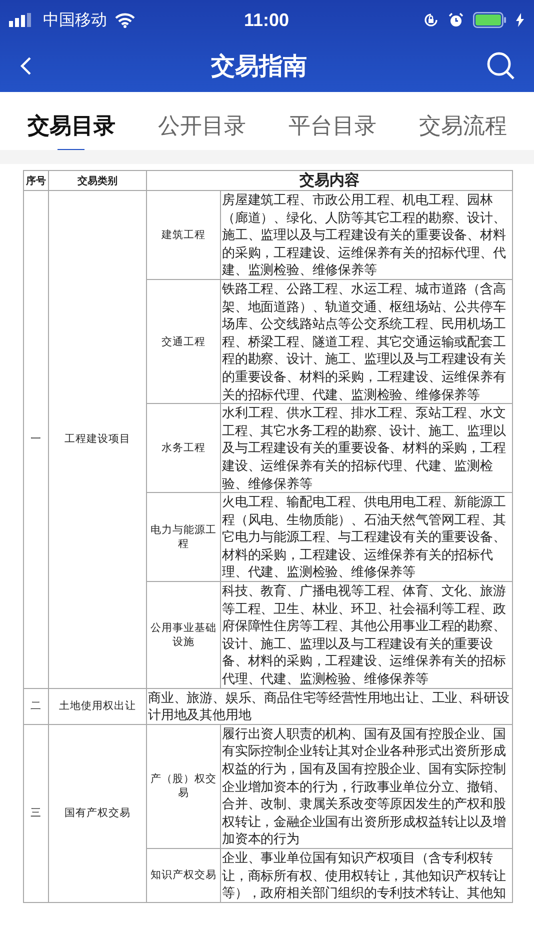  I want to click on table-cell: 交通工程, so click(183, 341).